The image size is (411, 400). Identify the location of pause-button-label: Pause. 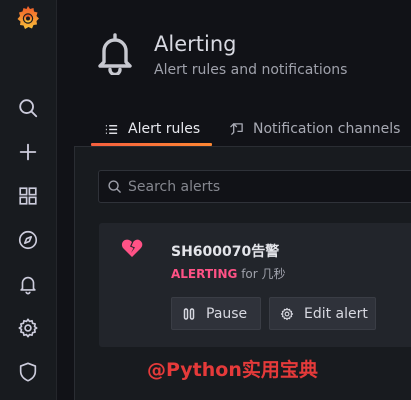
(227, 313).